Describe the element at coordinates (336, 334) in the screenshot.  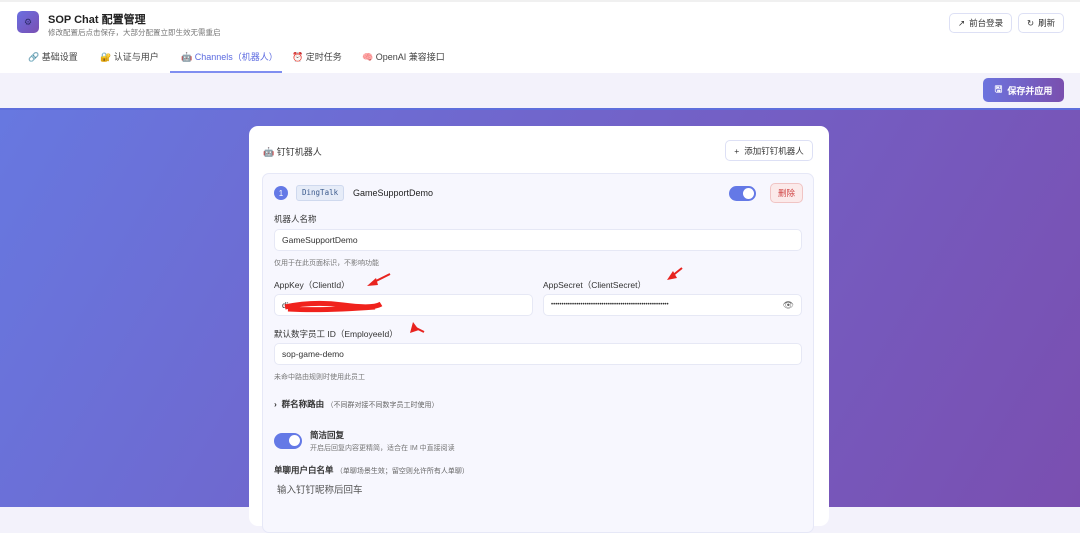
I see `employee-id-label: 默认数字员工 ID（EmployeeId）` at that location.